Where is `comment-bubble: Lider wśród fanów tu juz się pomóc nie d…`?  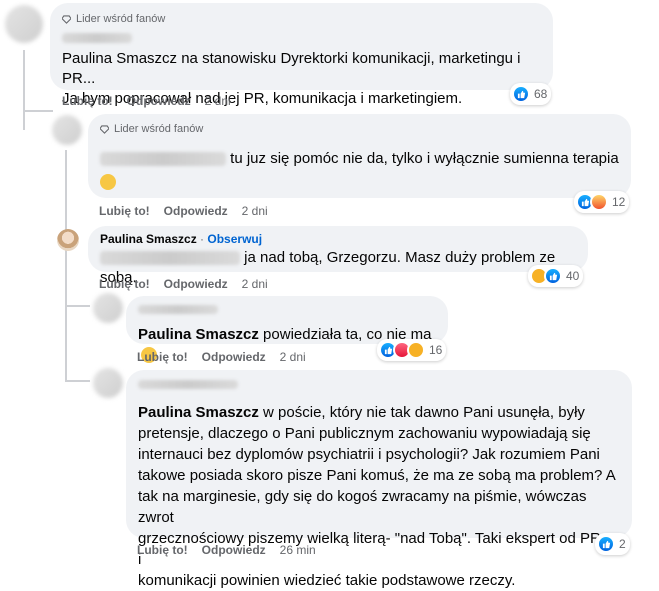 comment-bubble: Lider wśród fanów tu juz się pomóc nie d… is located at coordinates (359, 156).